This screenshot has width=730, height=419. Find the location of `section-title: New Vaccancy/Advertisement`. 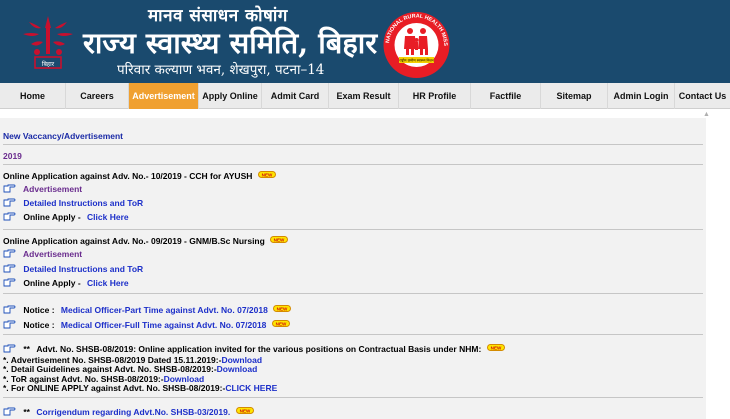

section-title: New Vaccancy/Advertisement is located at coordinates (63, 136).